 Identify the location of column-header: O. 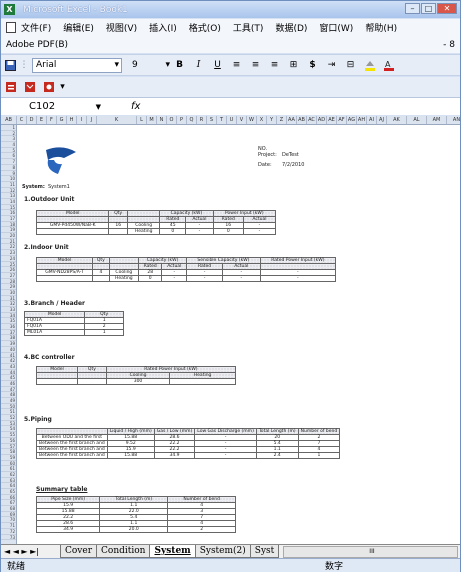
(172, 120).